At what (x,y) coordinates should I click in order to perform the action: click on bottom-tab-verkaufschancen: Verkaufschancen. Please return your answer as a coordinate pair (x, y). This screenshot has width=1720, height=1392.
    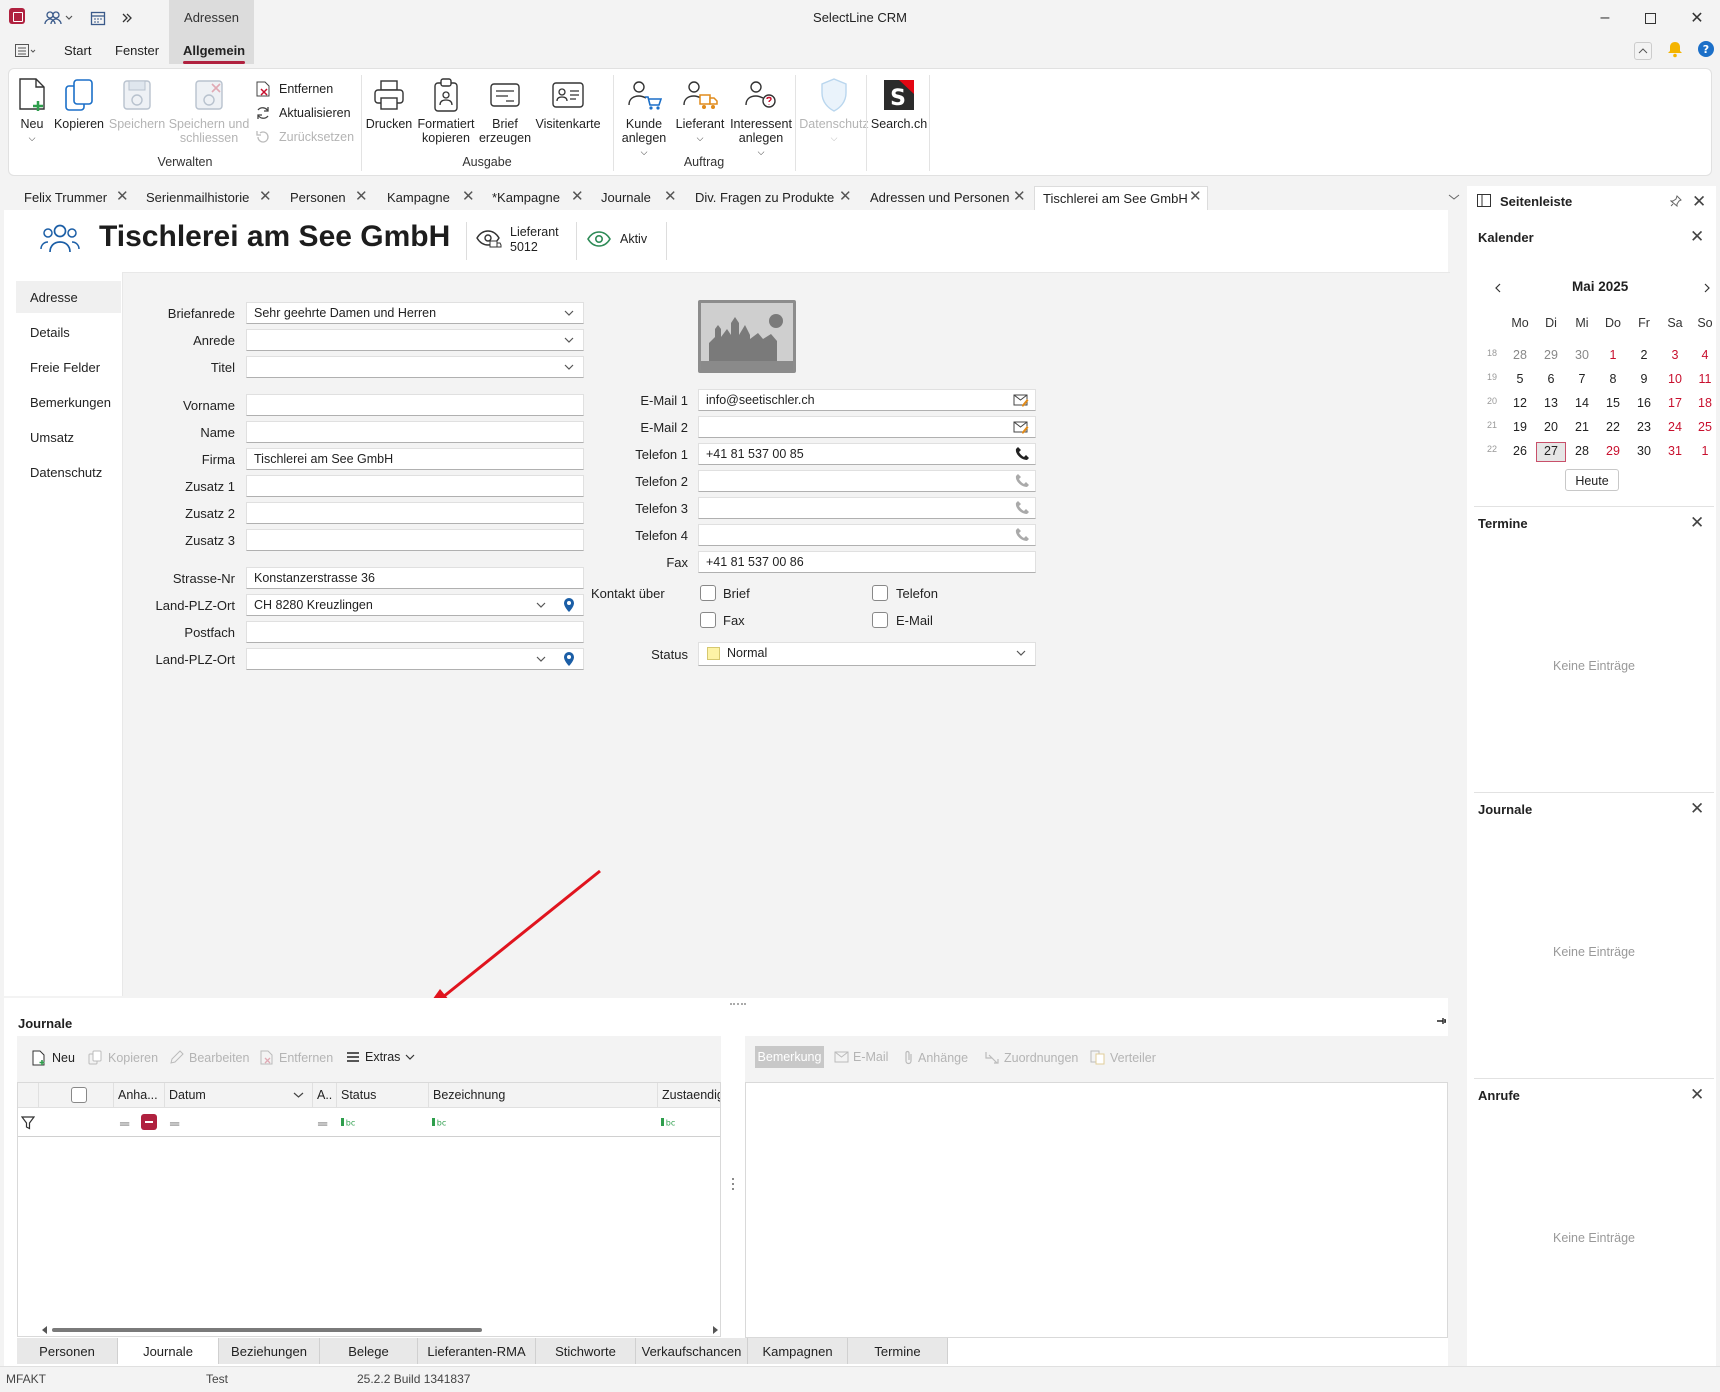
    Looking at the image, I should click on (692, 1351).